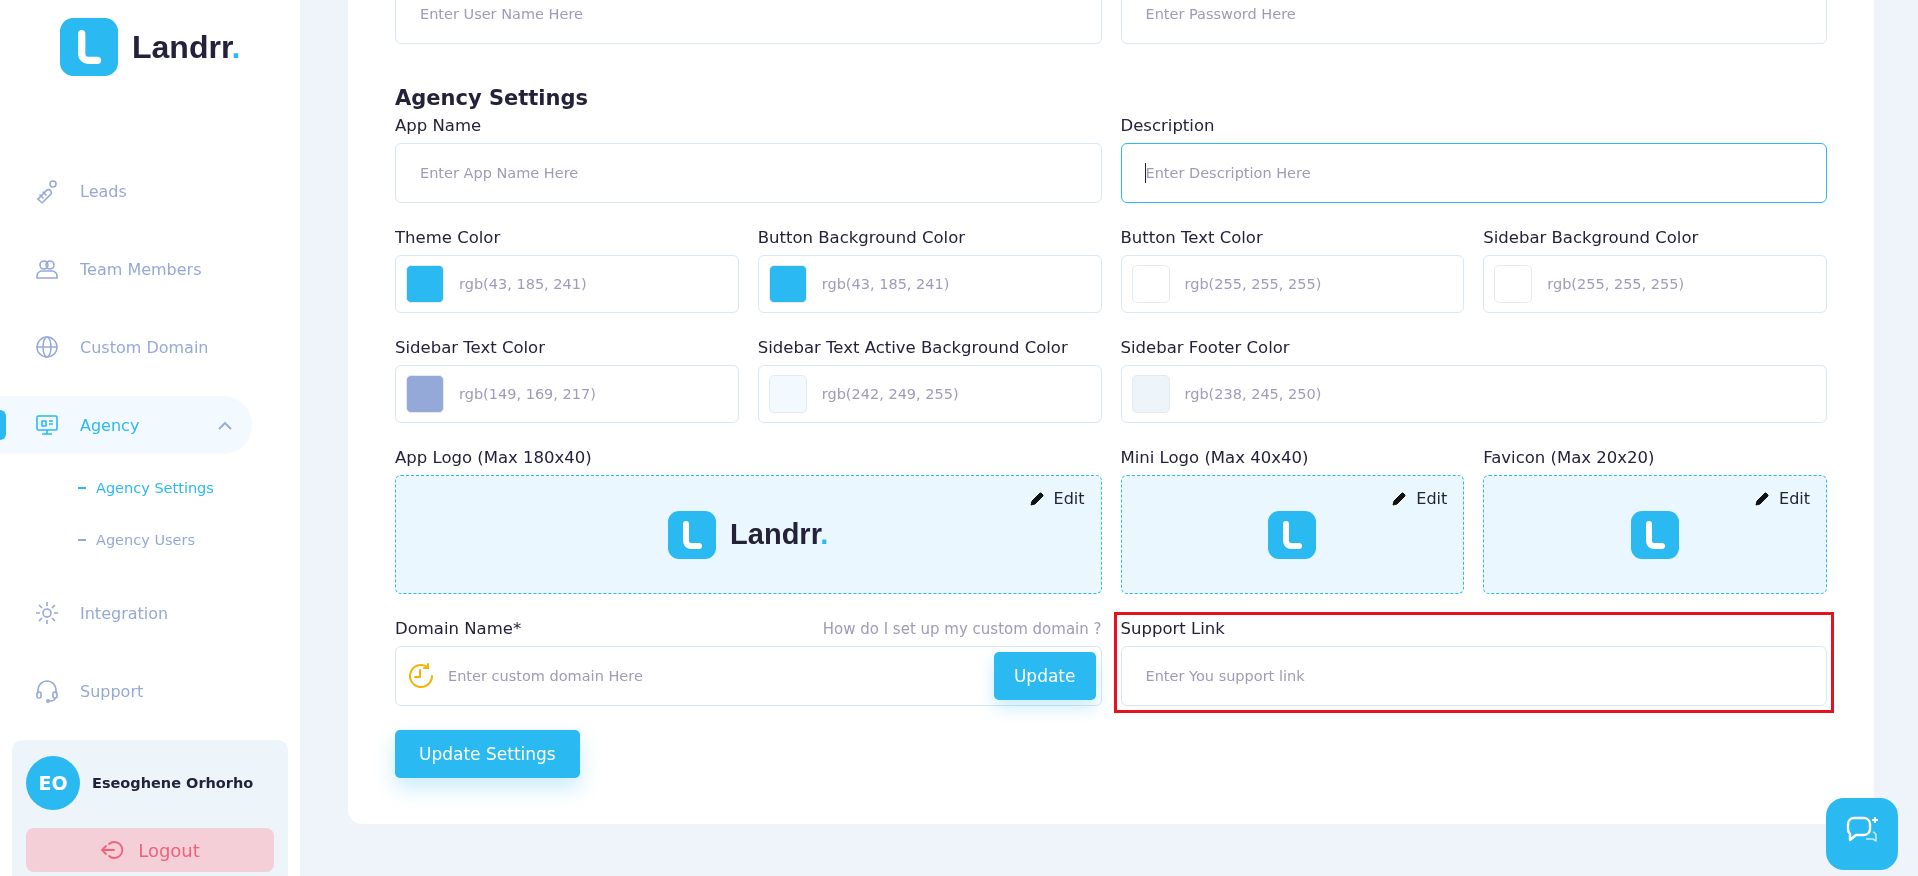 This screenshot has width=1918, height=876. I want to click on brand-name: Landrr., so click(186, 47).